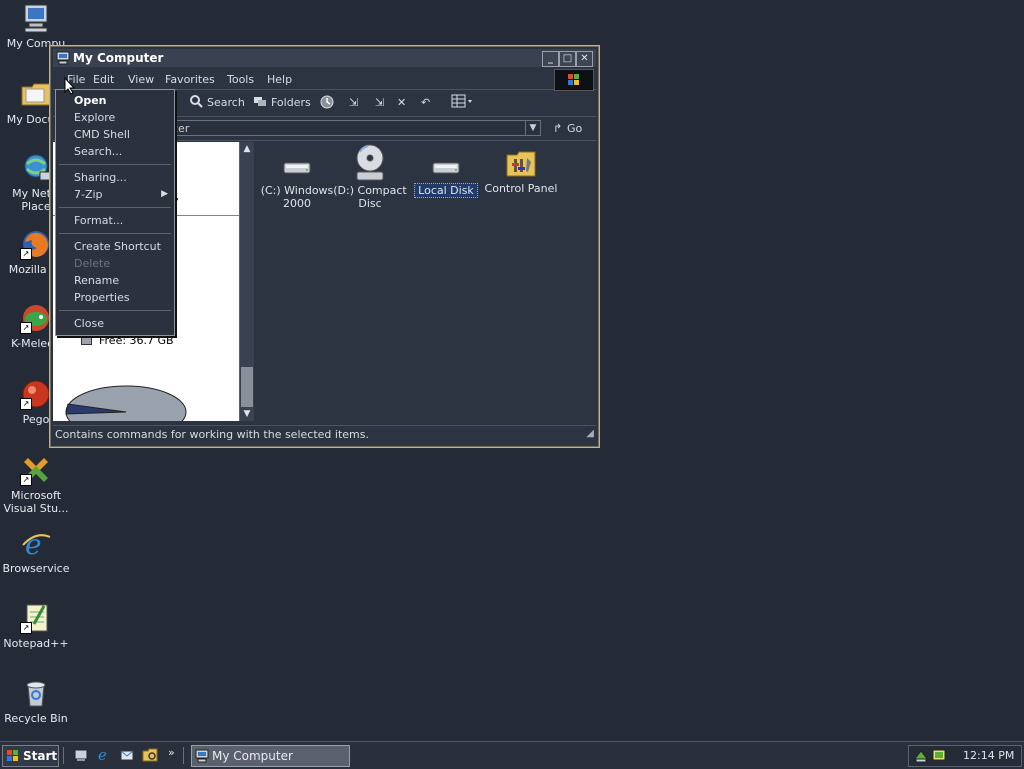  I want to click on search-icon, so click(196, 102).